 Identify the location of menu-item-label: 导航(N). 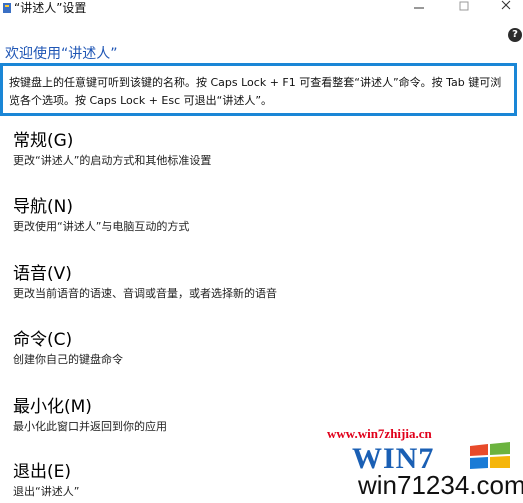
(163, 207).